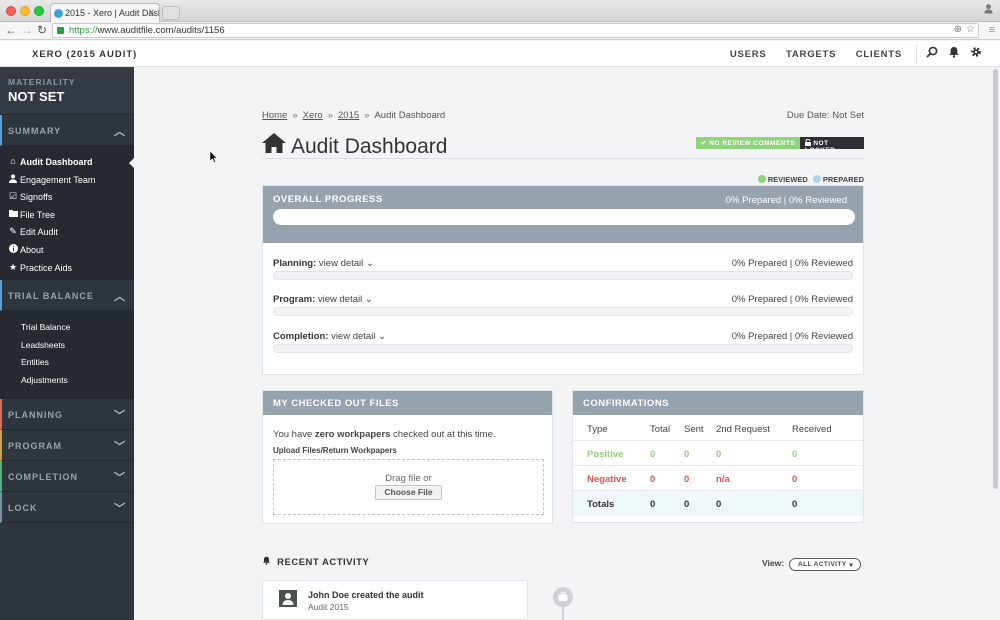 This screenshot has height=620, width=1000. Describe the element at coordinates (500, 54) in the screenshot. I see `app-header: XERO (2015 AUDIT) USERS TARGETS CLIENTS` at that location.